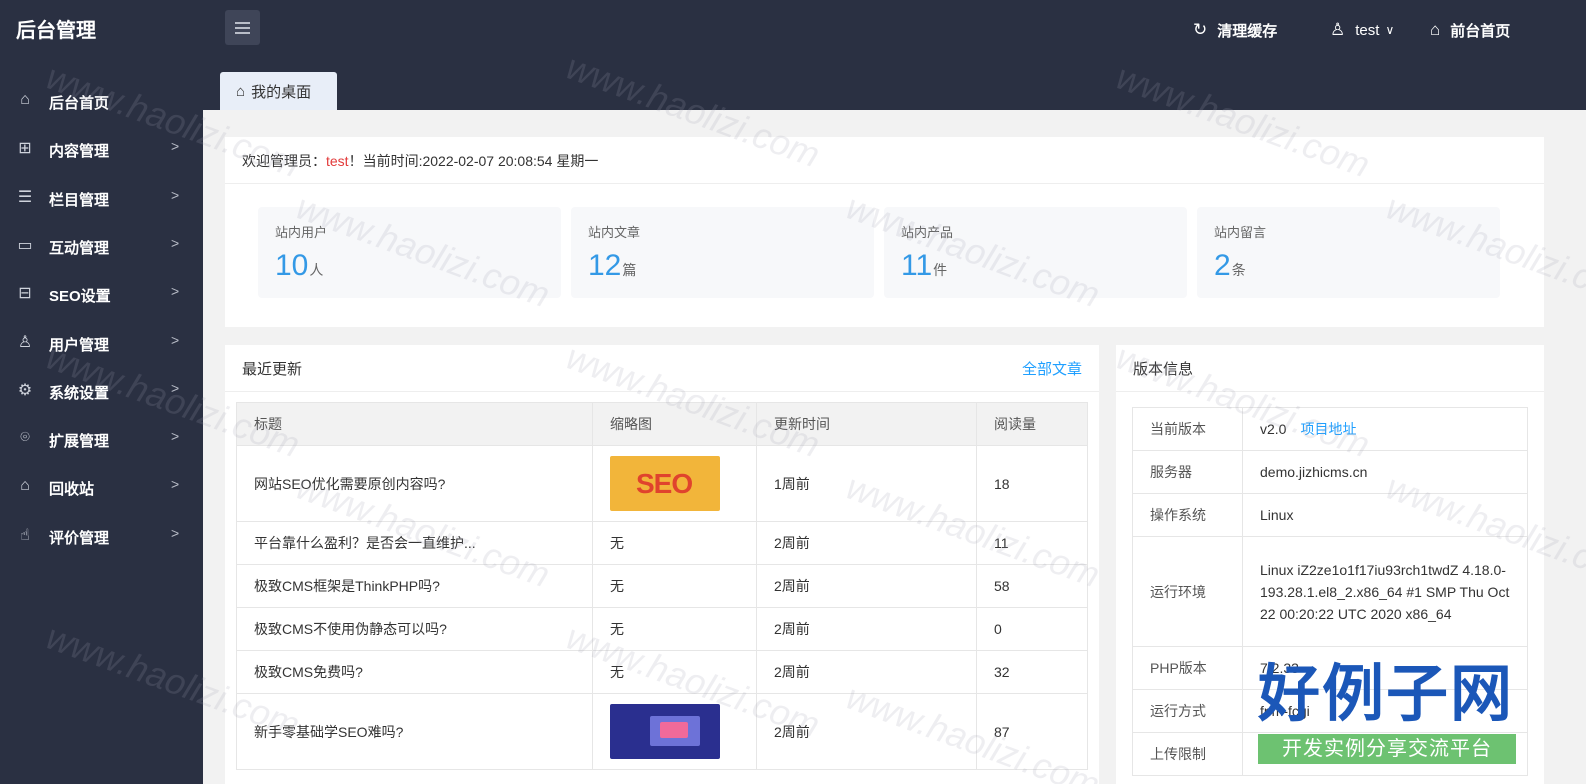 Image resolution: width=1586 pixels, height=784 pixels. I want to click on stat-value: 12篇, so click(612, 265).